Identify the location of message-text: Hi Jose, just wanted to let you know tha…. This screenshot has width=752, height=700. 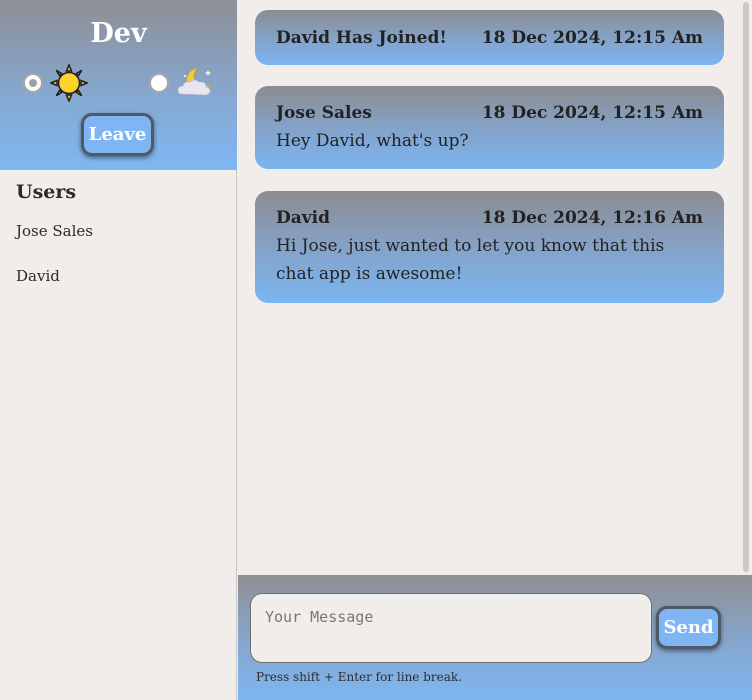
(470, 260).